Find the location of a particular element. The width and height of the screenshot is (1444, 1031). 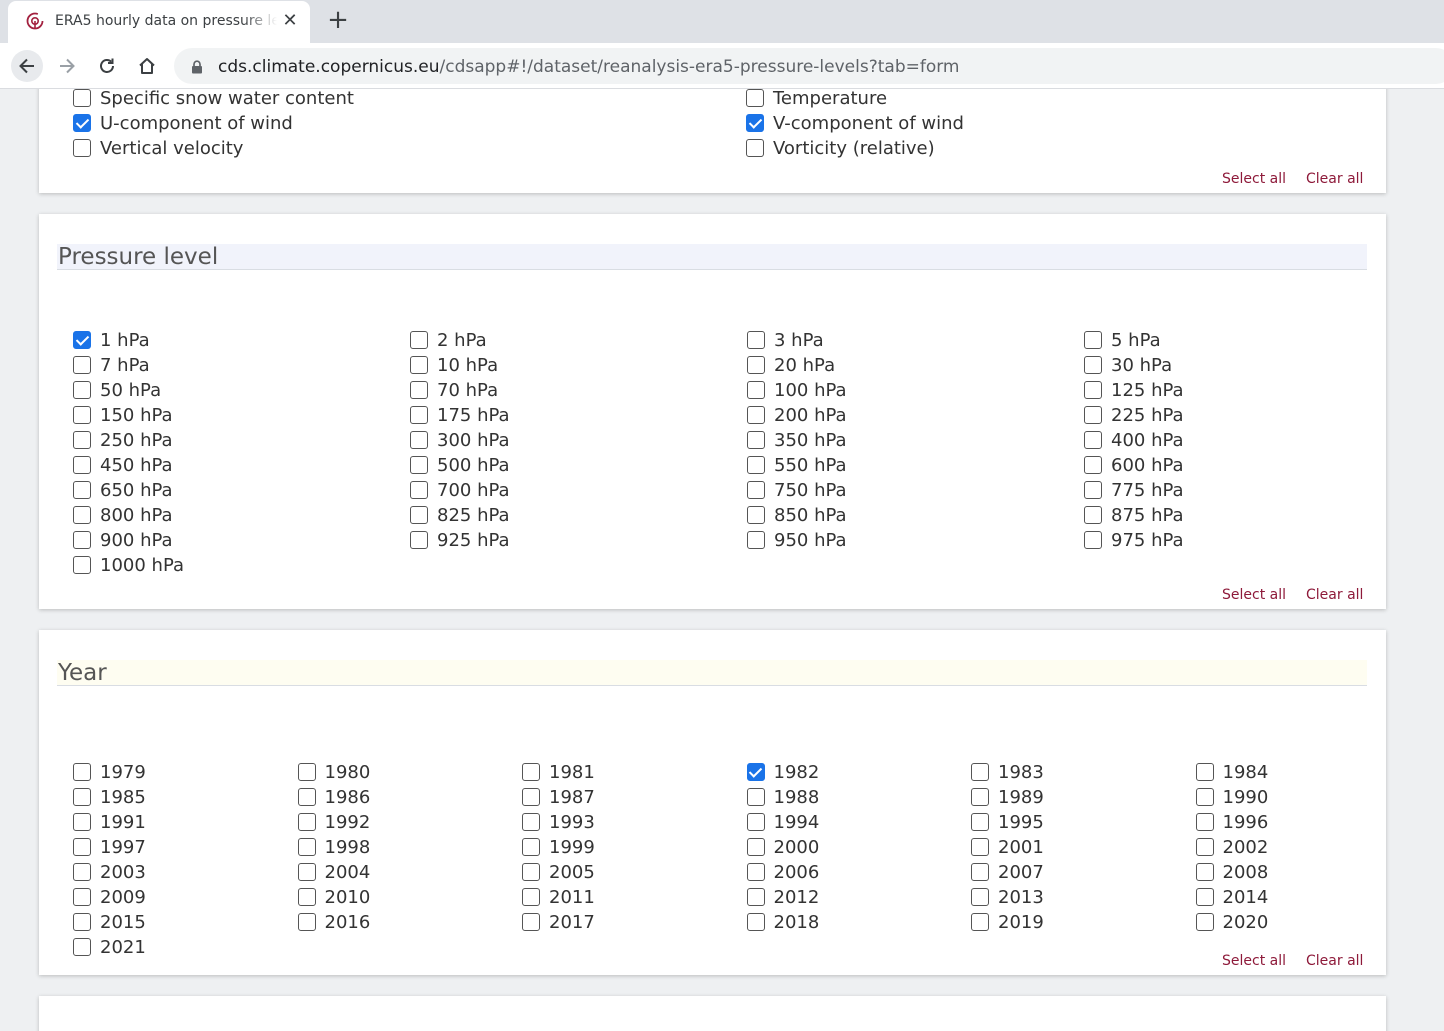

year-option: 1995 is located at coordinates (1007, 822).